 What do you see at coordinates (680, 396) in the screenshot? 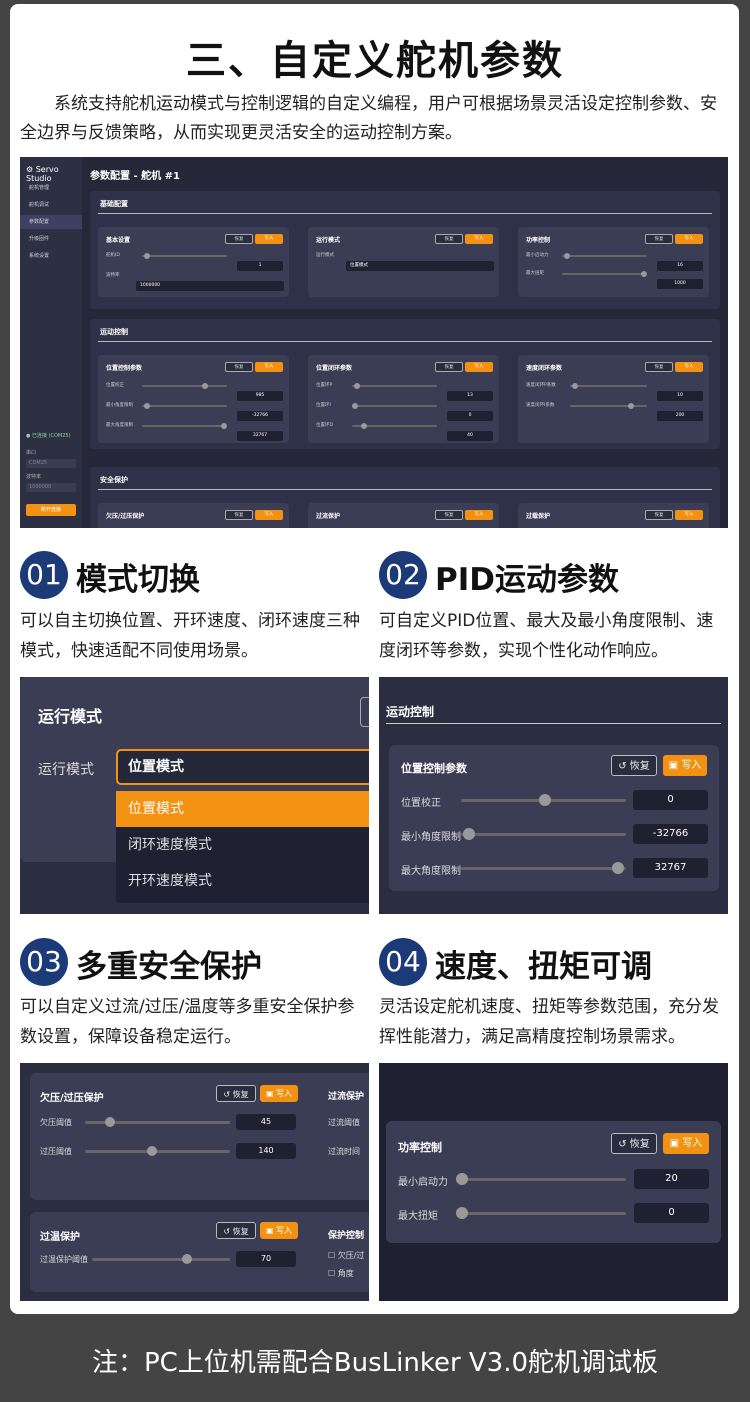
I see `number-input: 10` at bounding box center [680, 396].